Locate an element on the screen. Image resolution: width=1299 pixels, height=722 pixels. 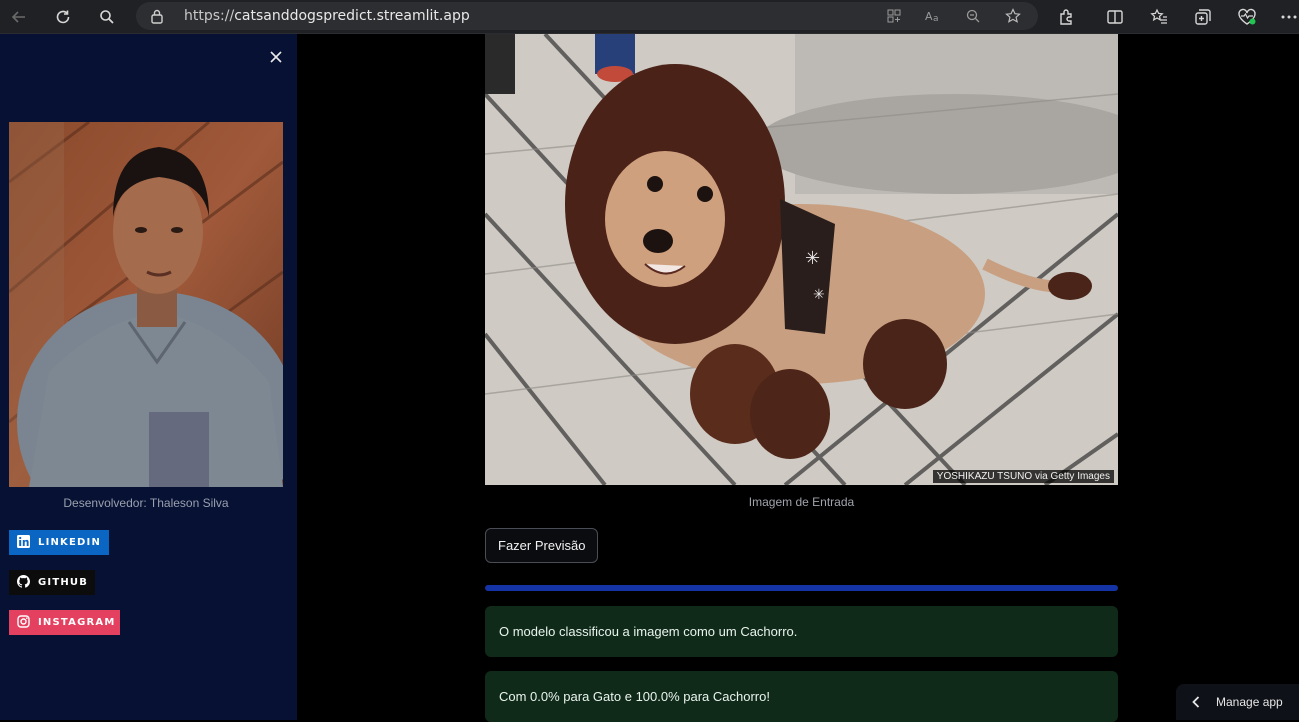
read-aloud-icon: Aa is located at coordinates (933, 16).